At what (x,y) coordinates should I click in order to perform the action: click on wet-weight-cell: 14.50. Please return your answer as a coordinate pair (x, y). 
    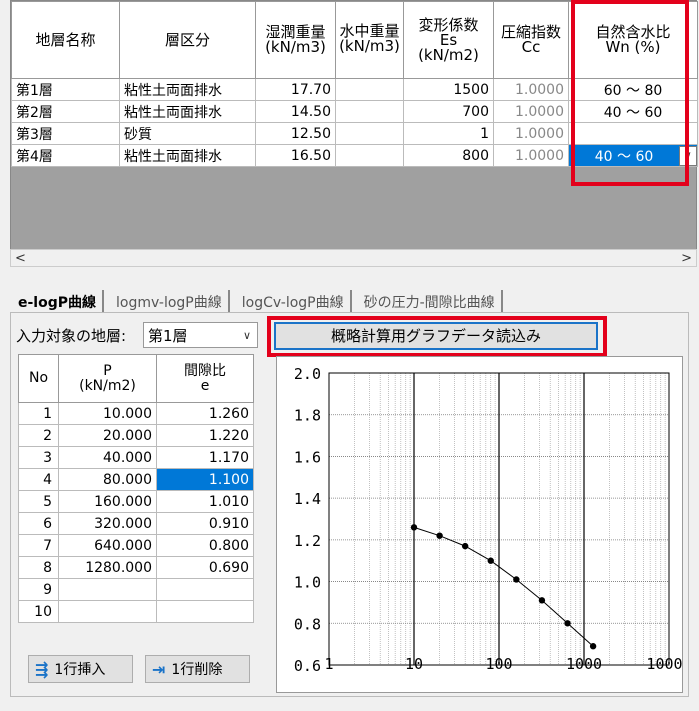
    Looking at the image, I should click on (295, 111).